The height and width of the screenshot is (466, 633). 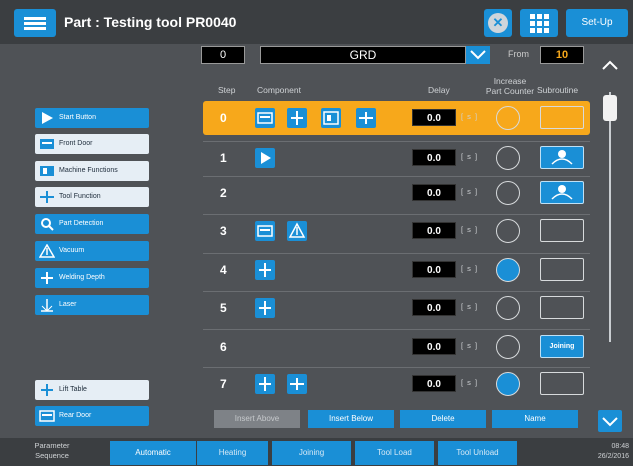 What do you see at coordinates (396, 118) in the screenshot?
I see `step-row-0: 0 0.0 [ s ]` at bounding box center [396, 118].